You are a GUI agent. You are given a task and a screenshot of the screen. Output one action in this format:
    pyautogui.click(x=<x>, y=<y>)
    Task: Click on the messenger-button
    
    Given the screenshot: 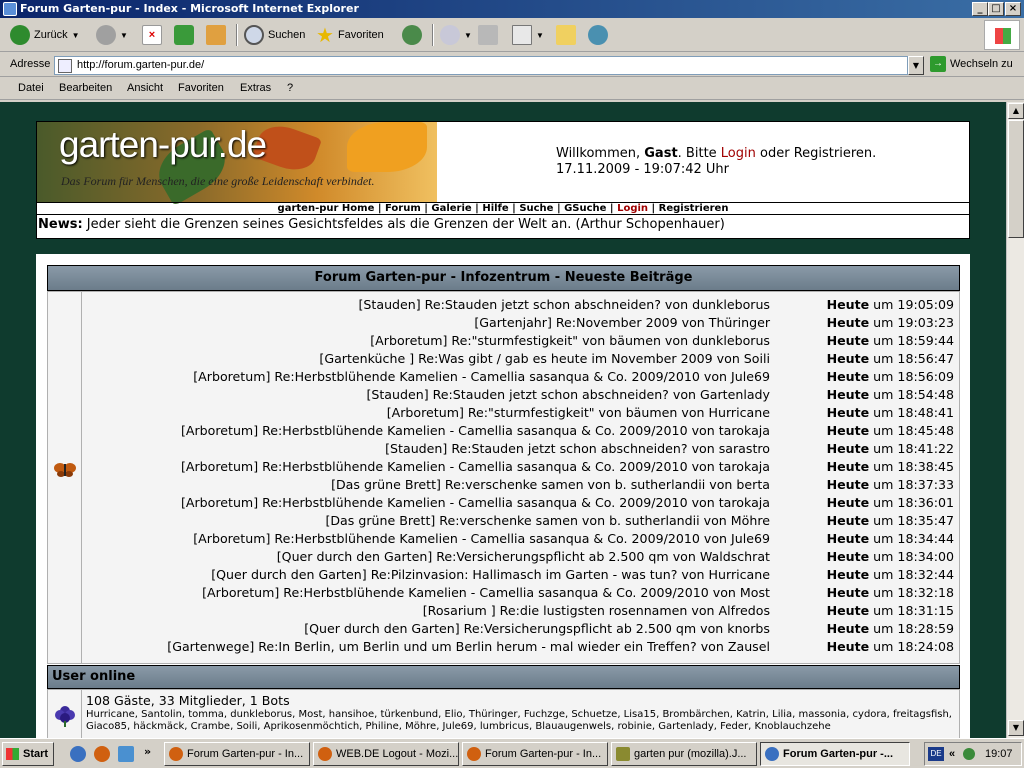 What is the action you would take?
    pyautogui.click(x=598, y=35)
    